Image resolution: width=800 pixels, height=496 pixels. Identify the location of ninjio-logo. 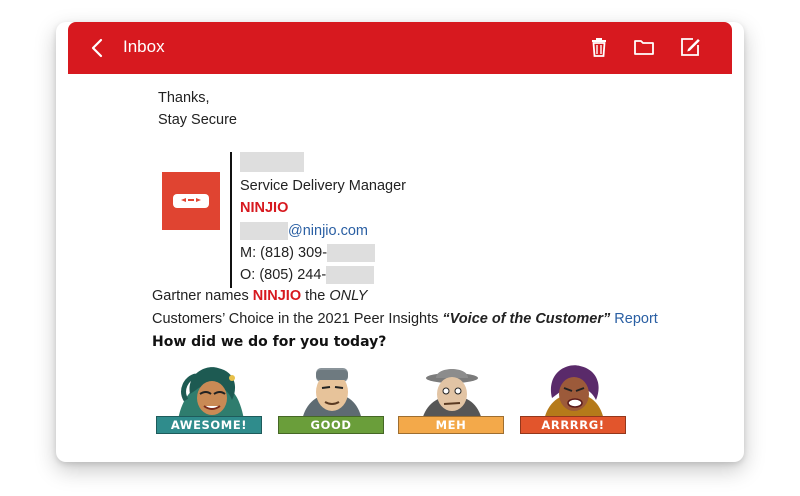
(191, 201).